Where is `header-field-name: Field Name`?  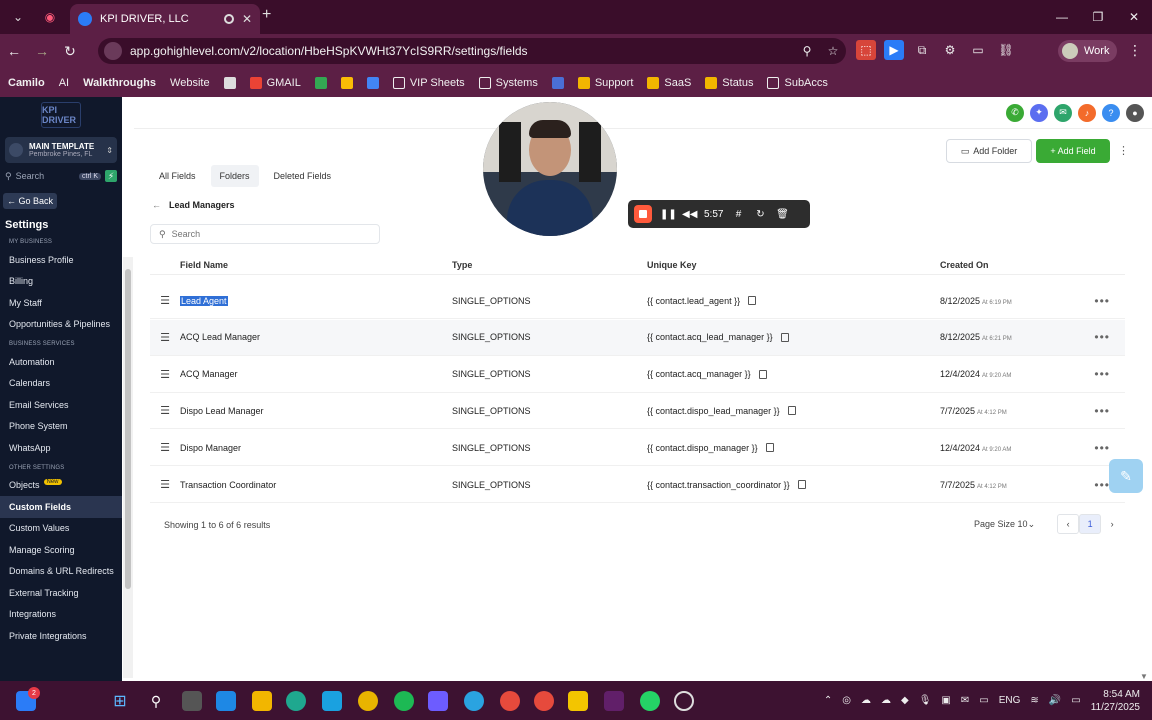
header-field-name: Field Name is located at coordinates (316, 265).